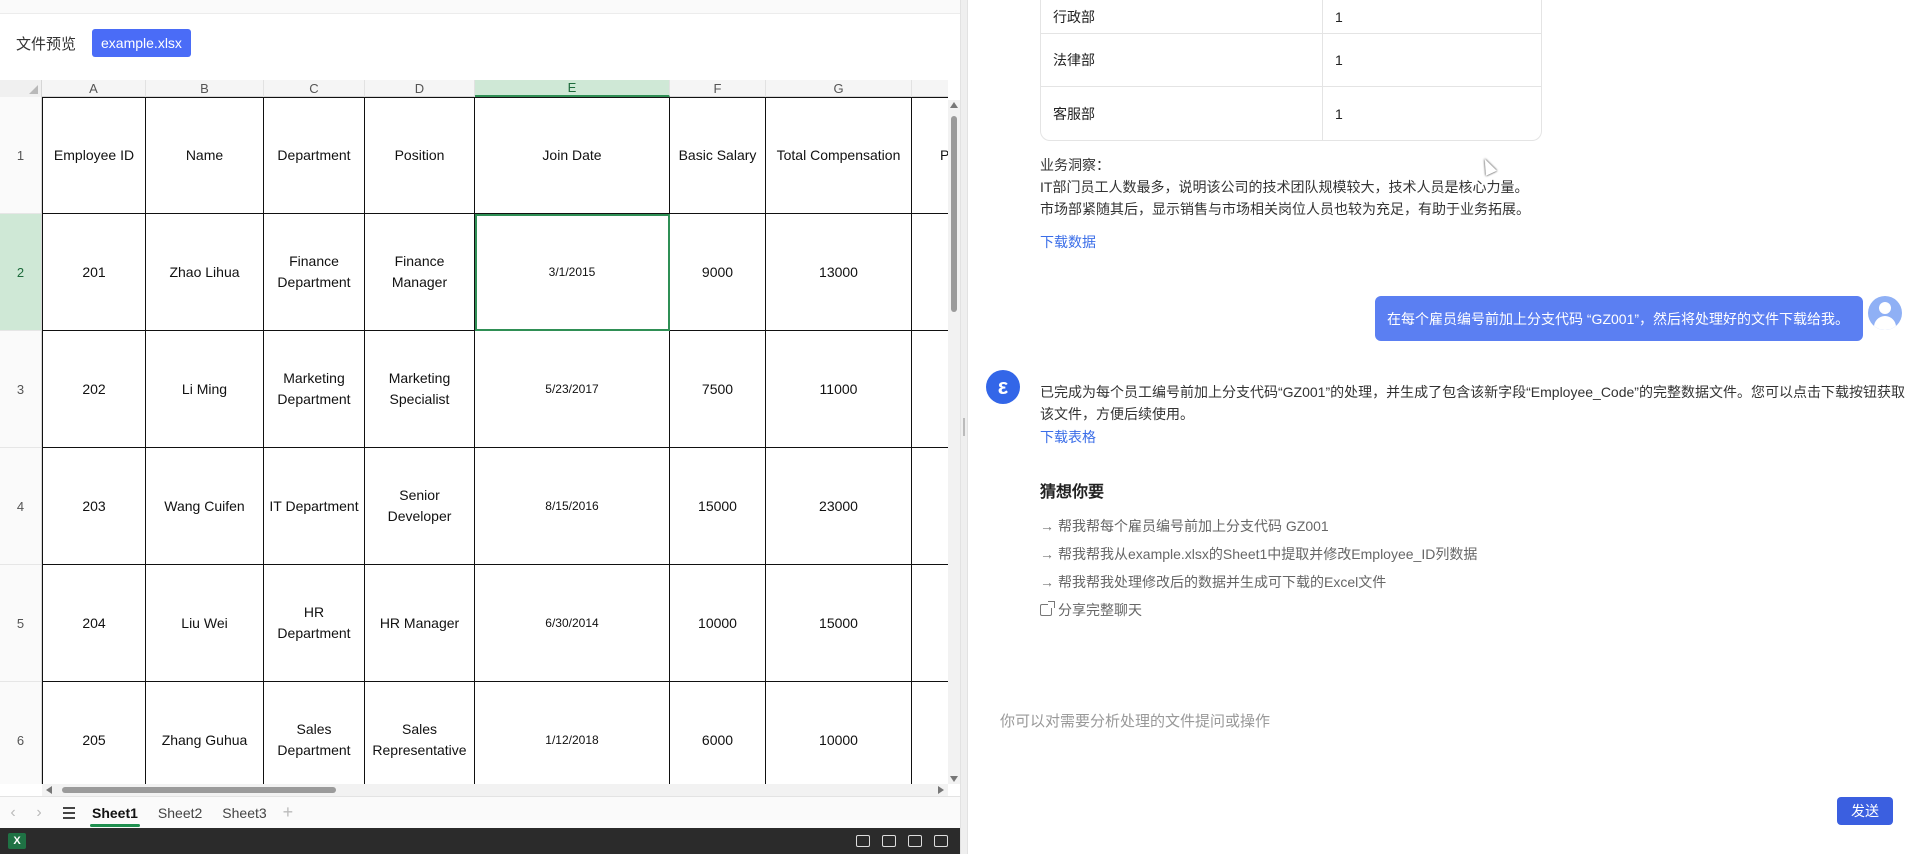 This screenshot has width=1920, height=854. What do you see at coordinates (480, 43) in the screenshot?
I see `file-preview-bar: 文件预览 example.xlsx` at bounding box center [480, 43].